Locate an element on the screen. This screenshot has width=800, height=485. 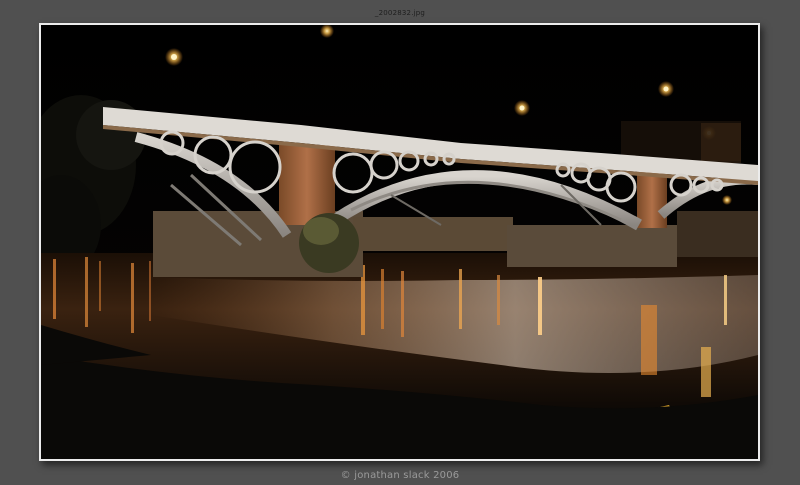
file-name: _2002832.jpg is located at coordinates (400, 13).